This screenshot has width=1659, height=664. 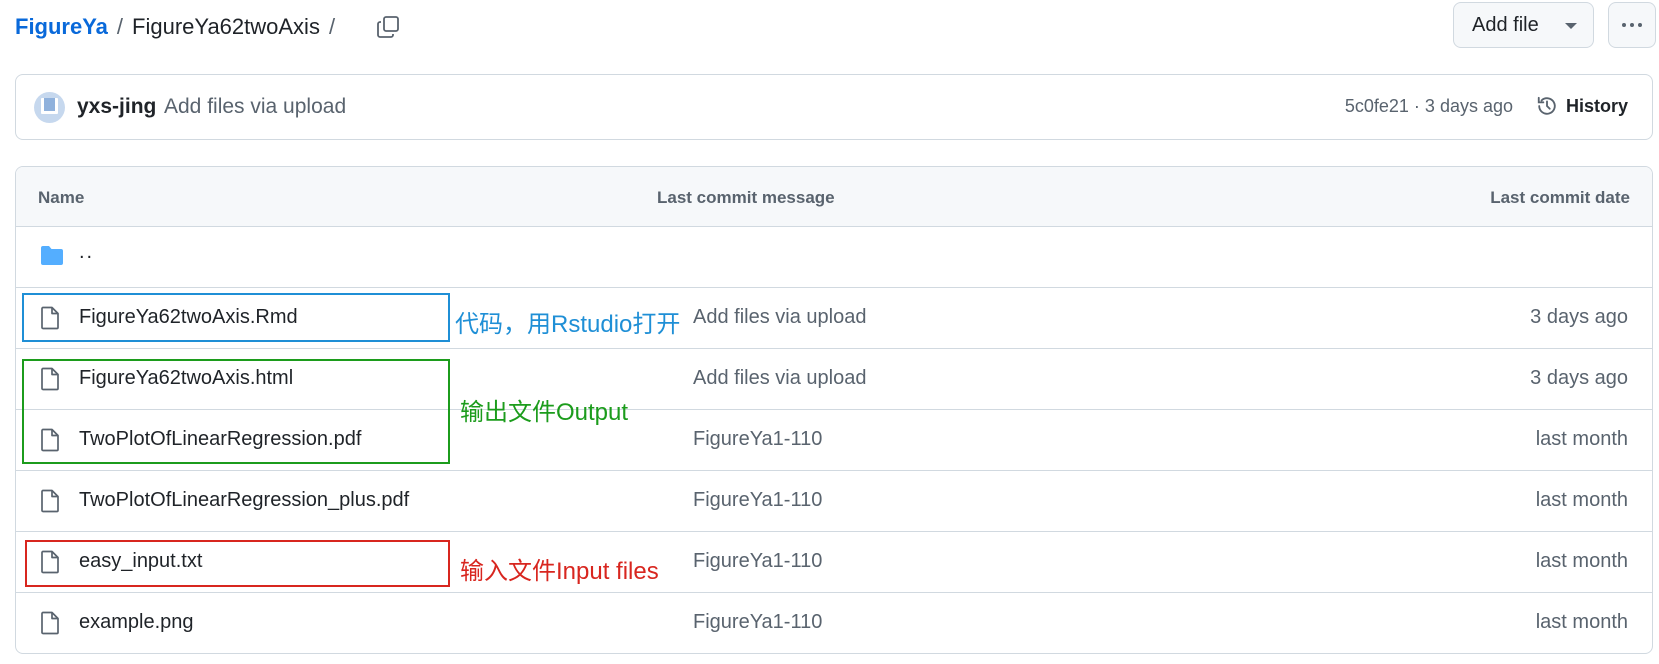 I want to click on author-avatar, so click(x=49, y=107).